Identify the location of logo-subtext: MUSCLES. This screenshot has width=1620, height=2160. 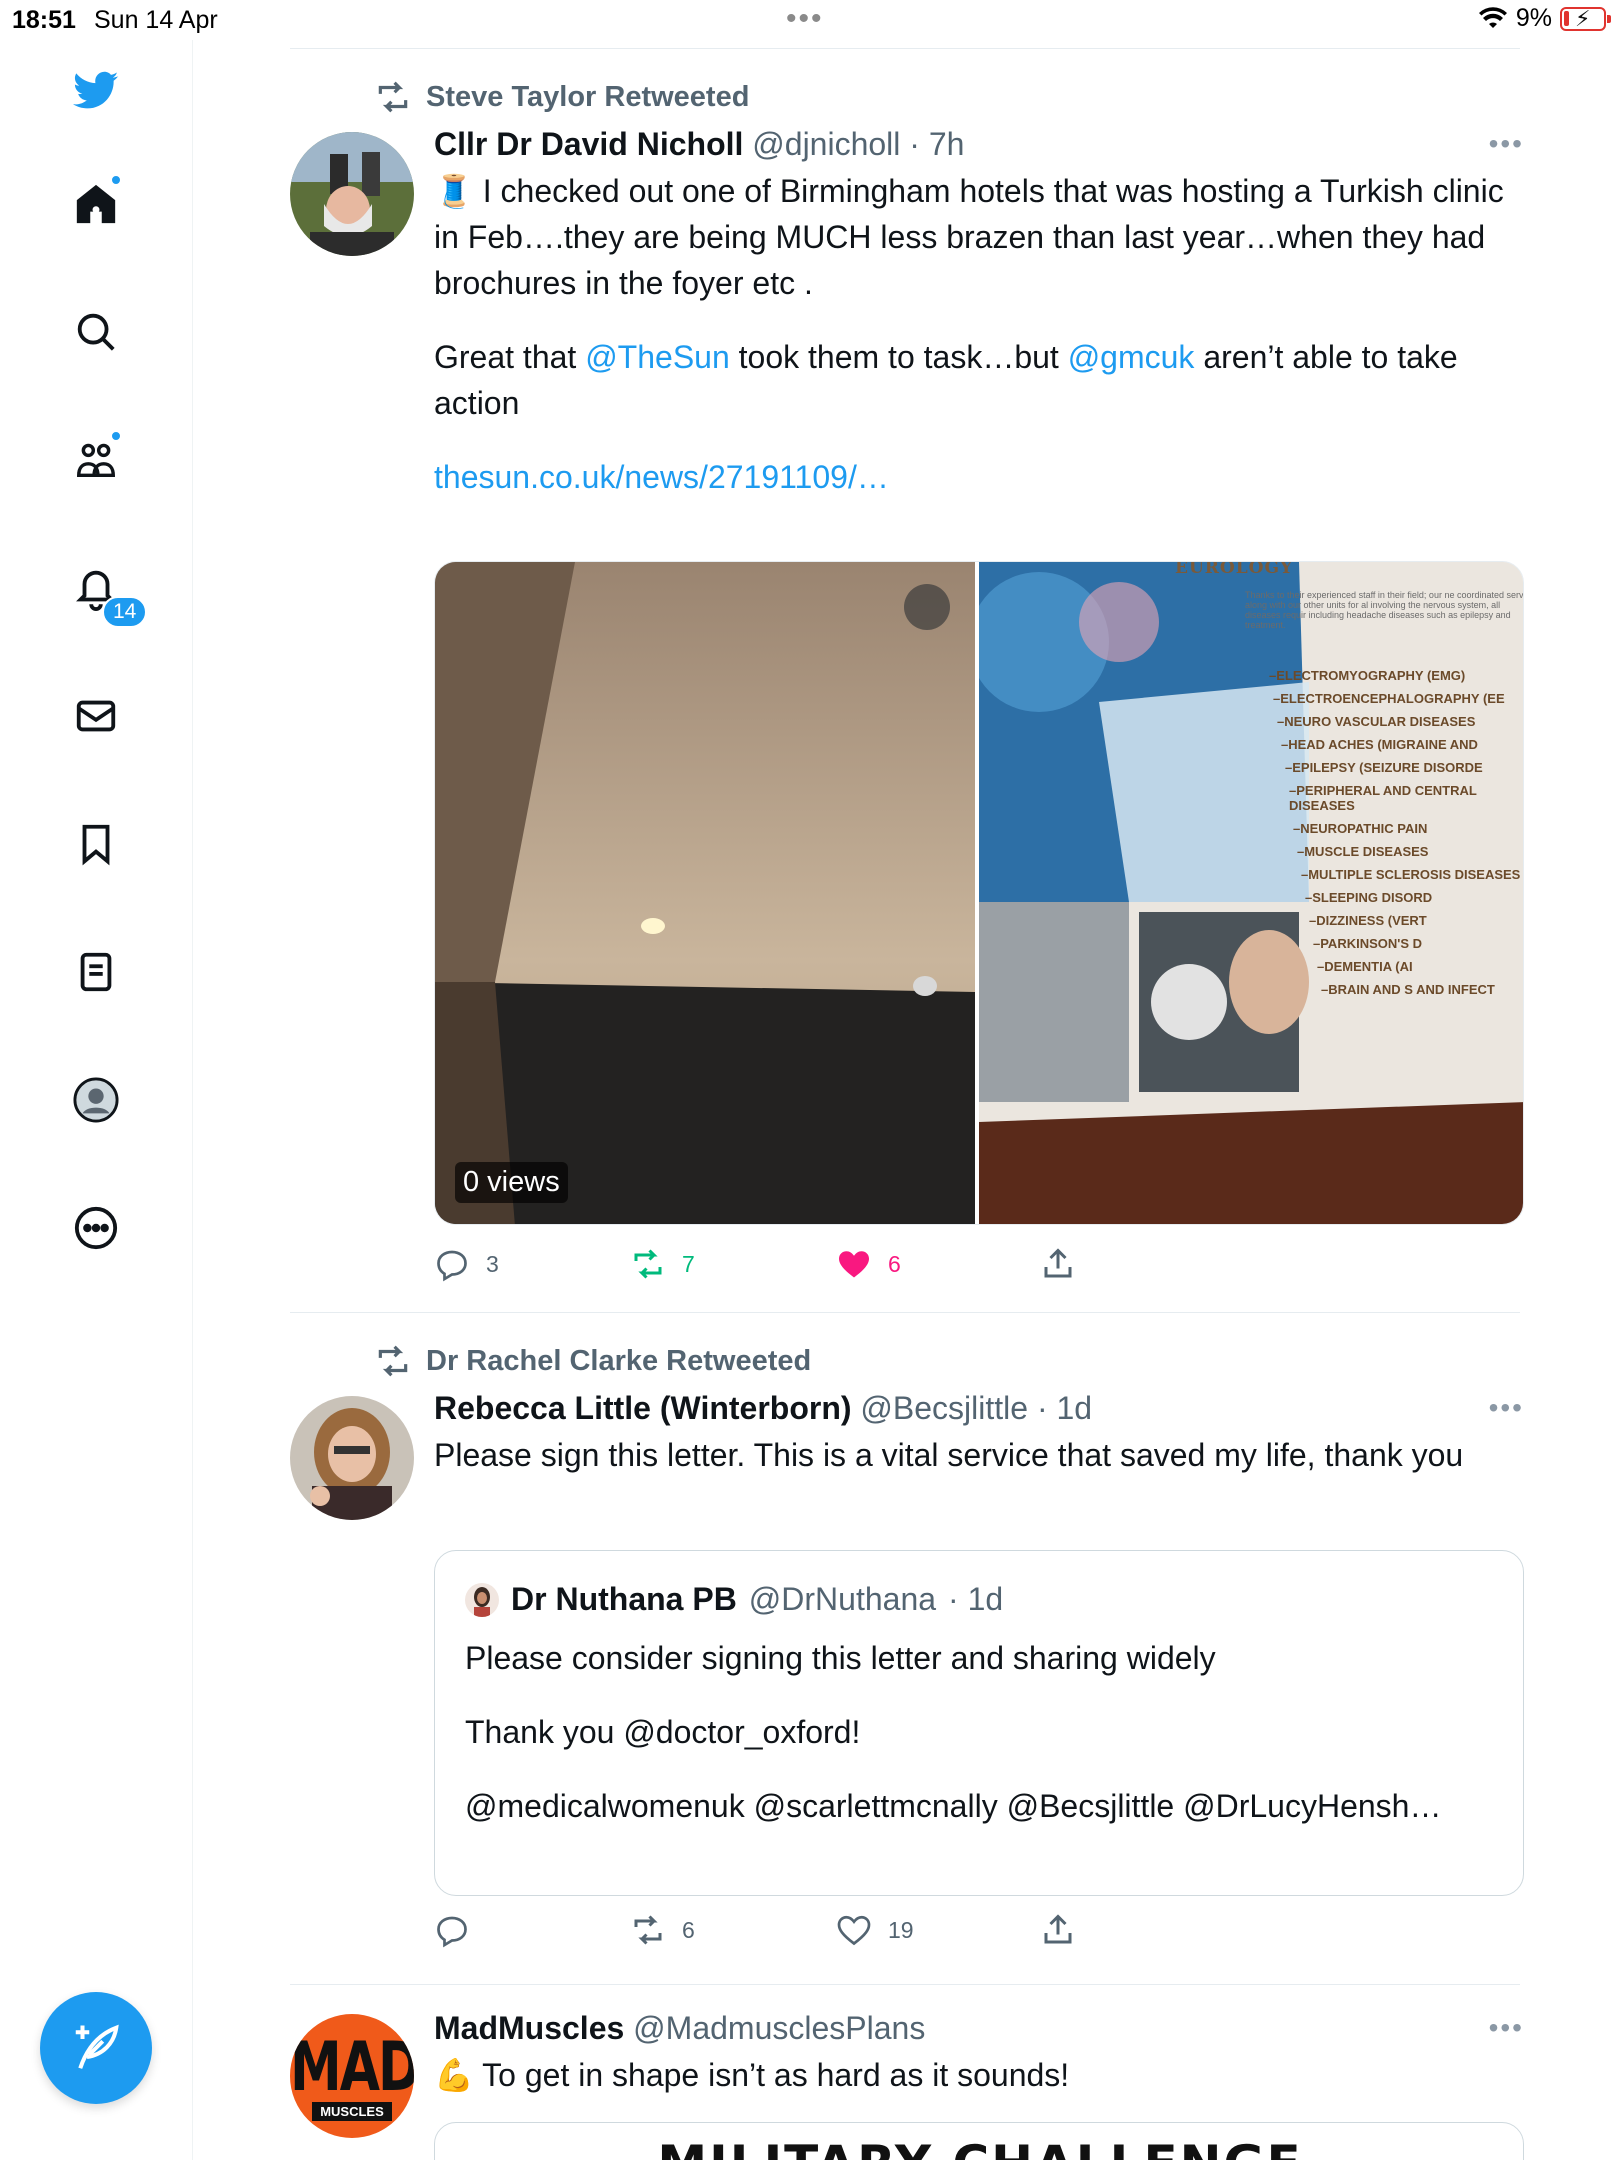
(352, 2111).